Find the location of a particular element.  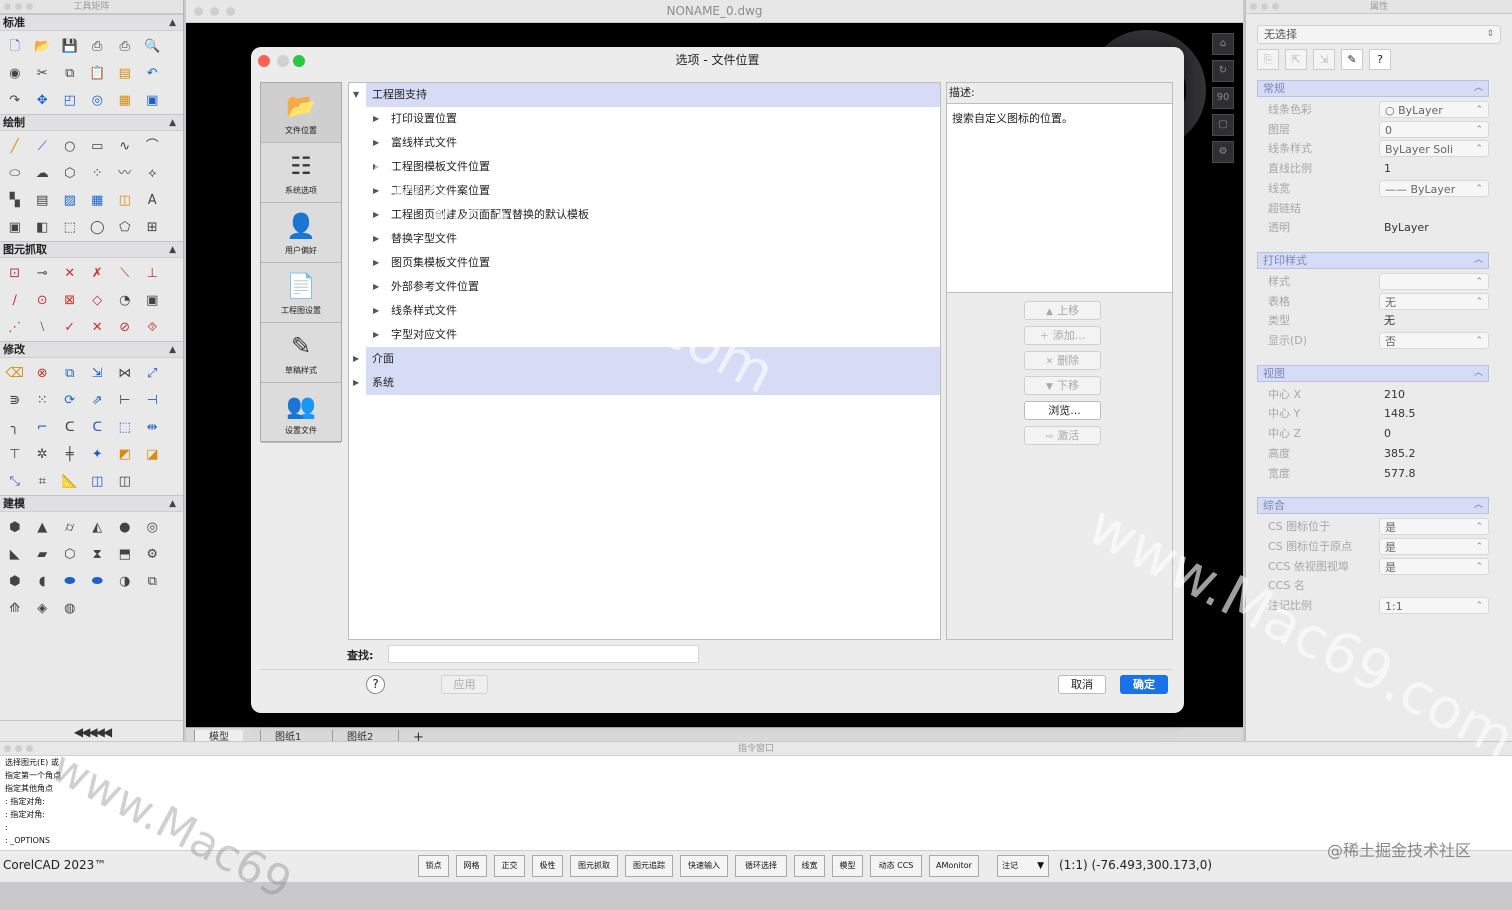

zoom-realtime-icon: ◎ is located at coordinates (98, 100).